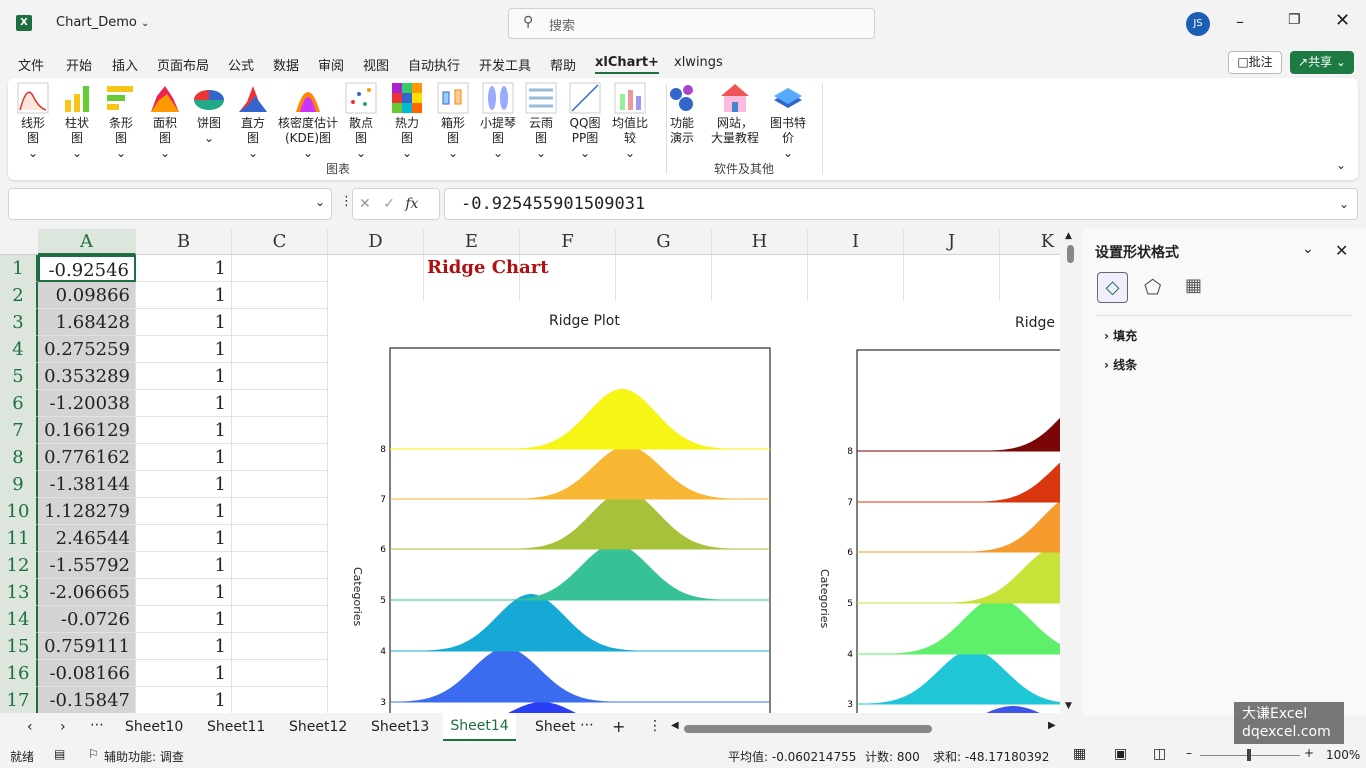  What do you see at coordinates (253, 121) in the screenshot?
I see `histogram-button: 直方图 ⌄` at bounding box center [253, 121].